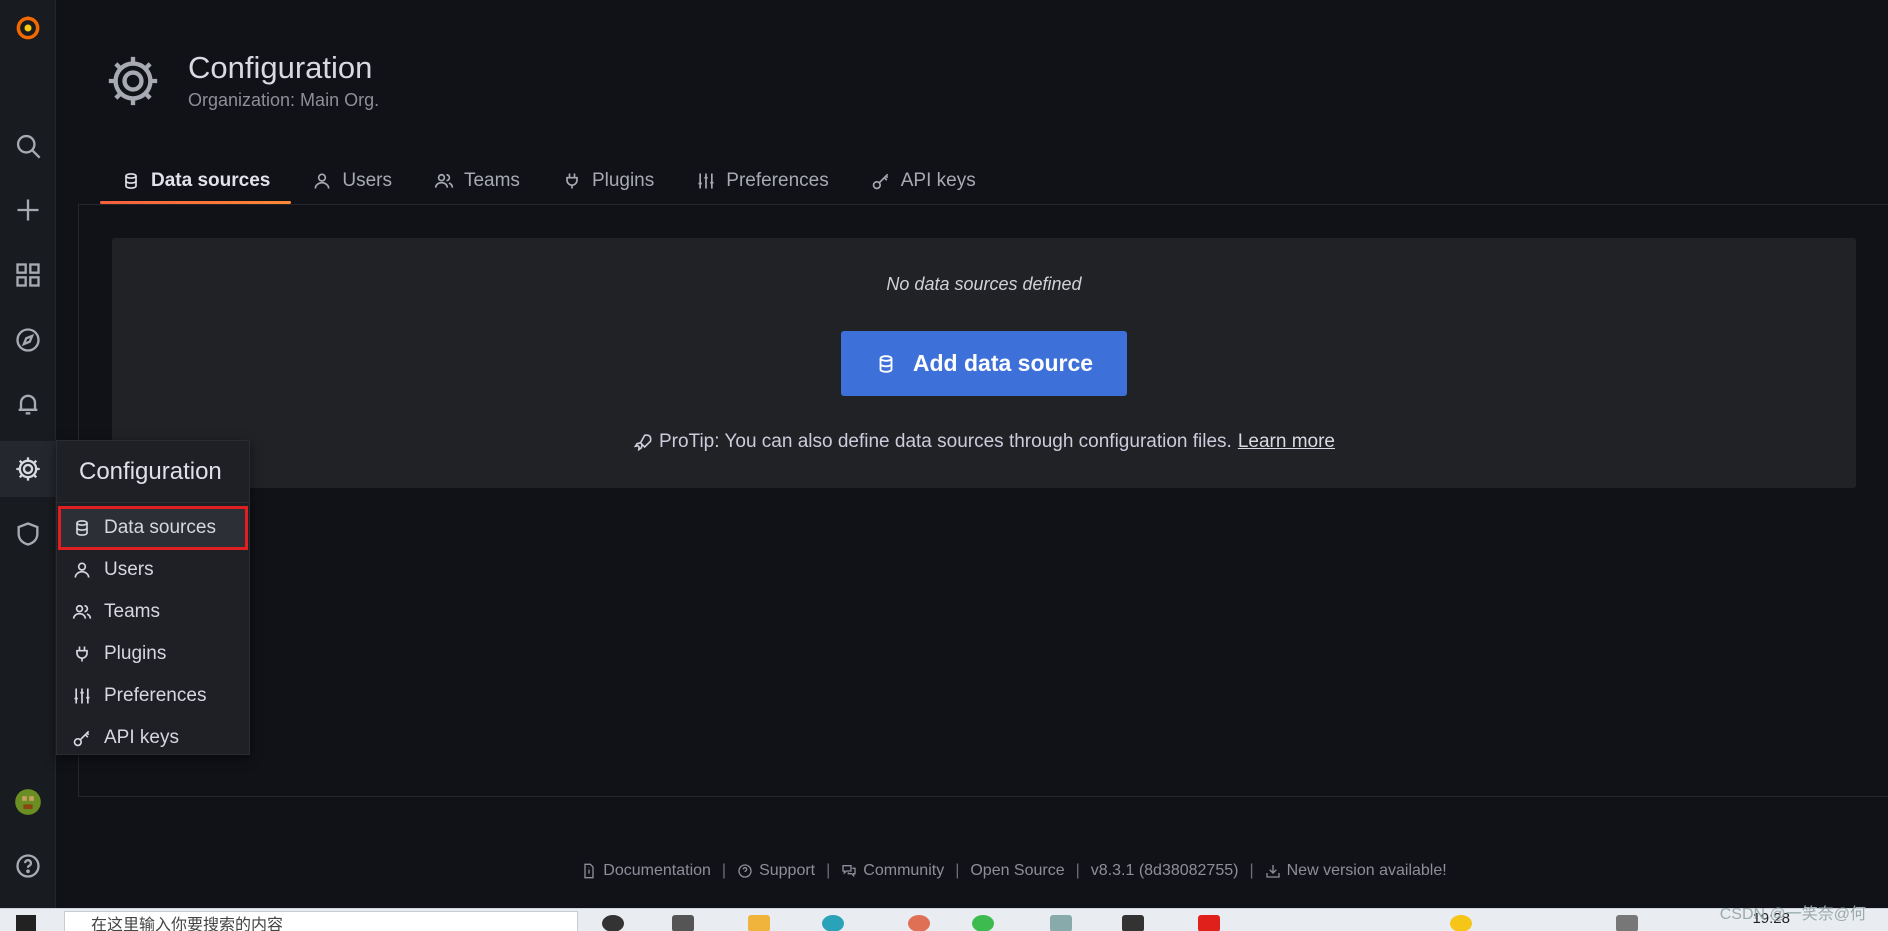 This screenshot has height=931, width=1888. Describe the element at coordinates (28, 534) in the screenshot. I see `shield-icon` at that location.